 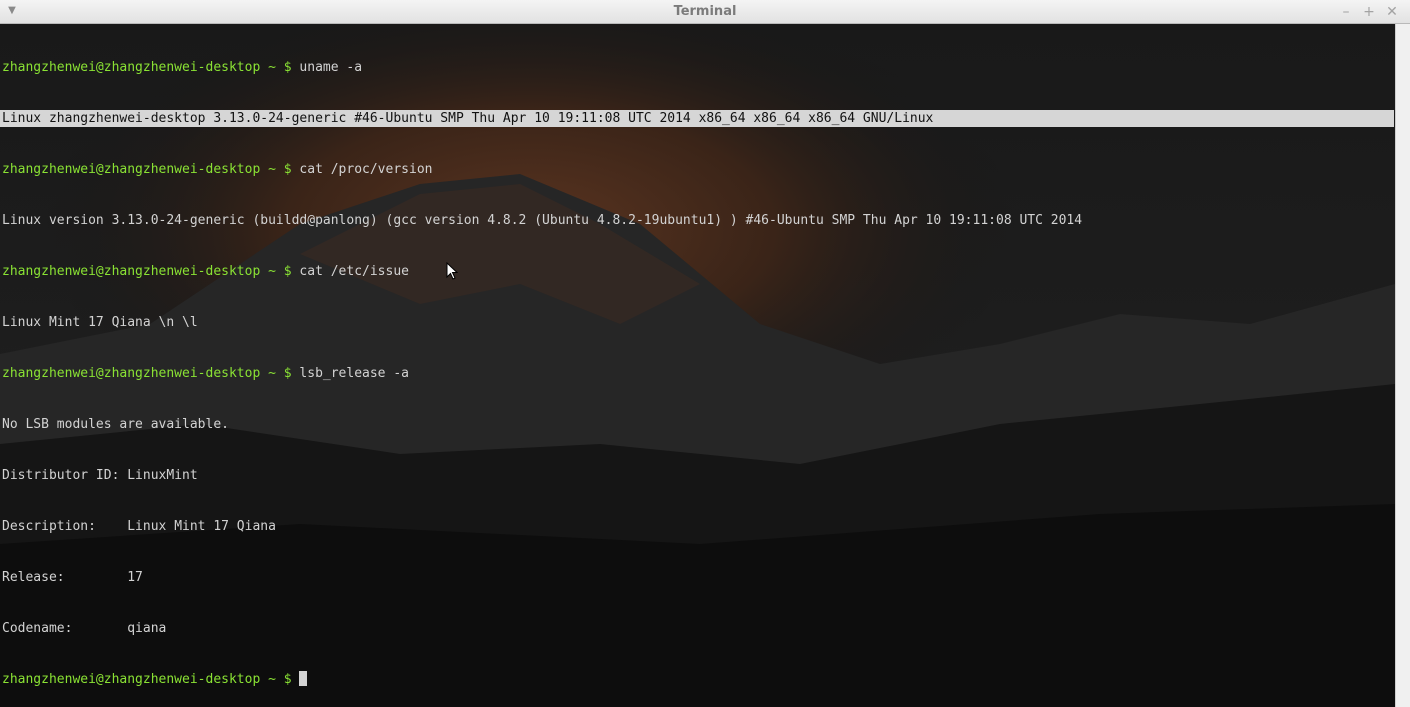 I want to click on command-text: cat /etc/issue, so click(x=350, y=271).